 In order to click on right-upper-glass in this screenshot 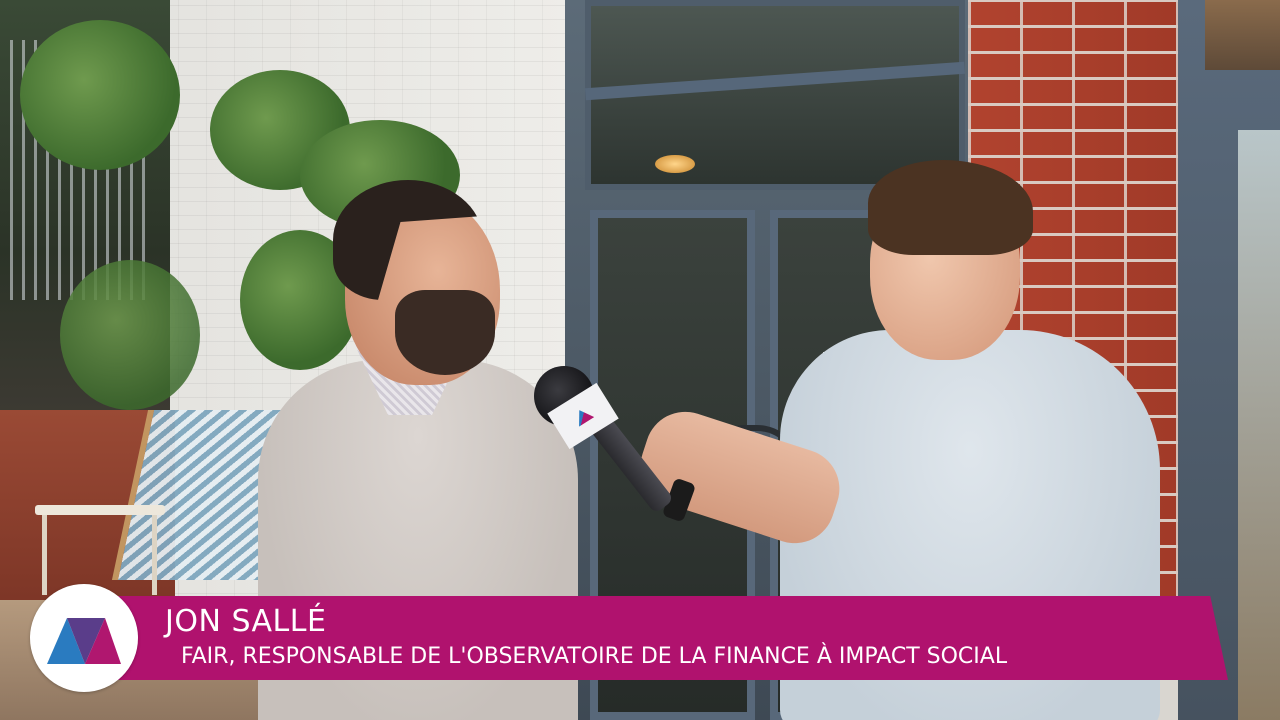, I will do `click(1242, 35)`.